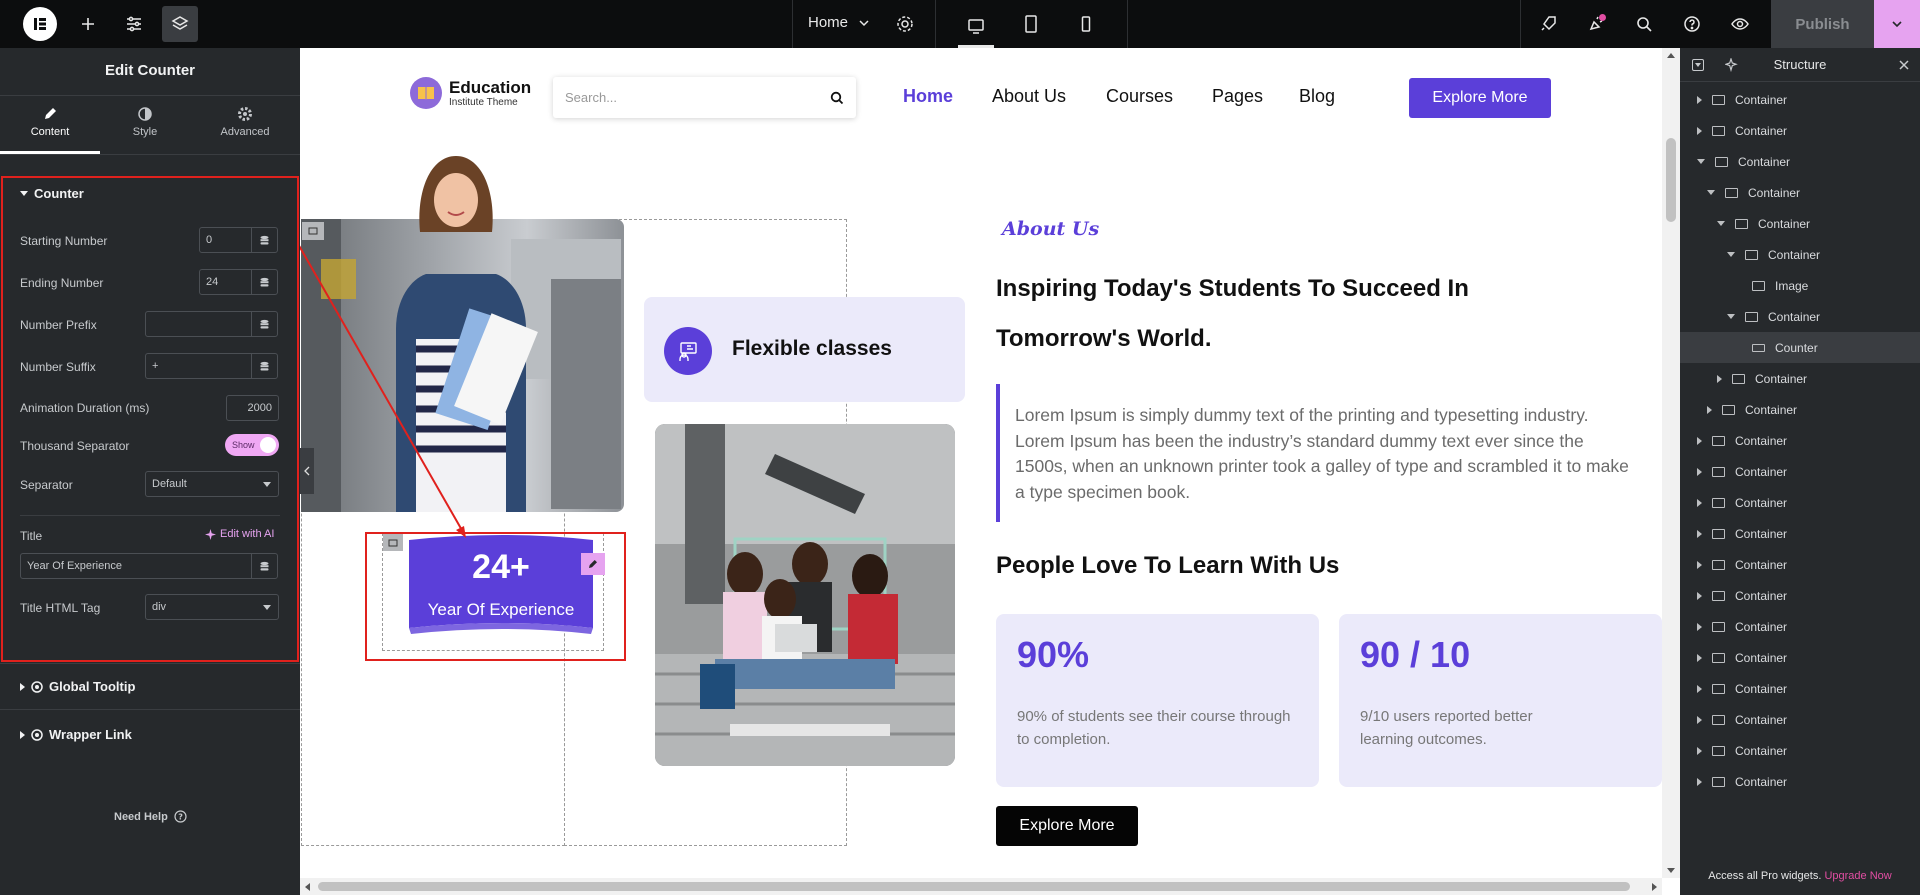 This screenshot has width=1920, height=895. I want to click on scroll-left-arrow, so click(307, 887).